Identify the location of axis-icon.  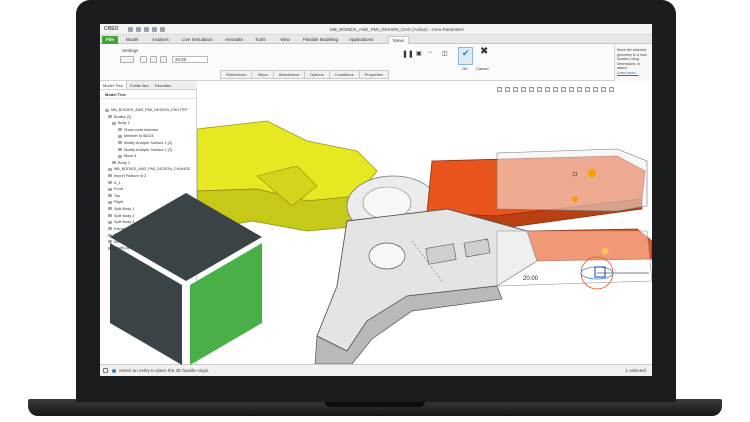
(110, 183).